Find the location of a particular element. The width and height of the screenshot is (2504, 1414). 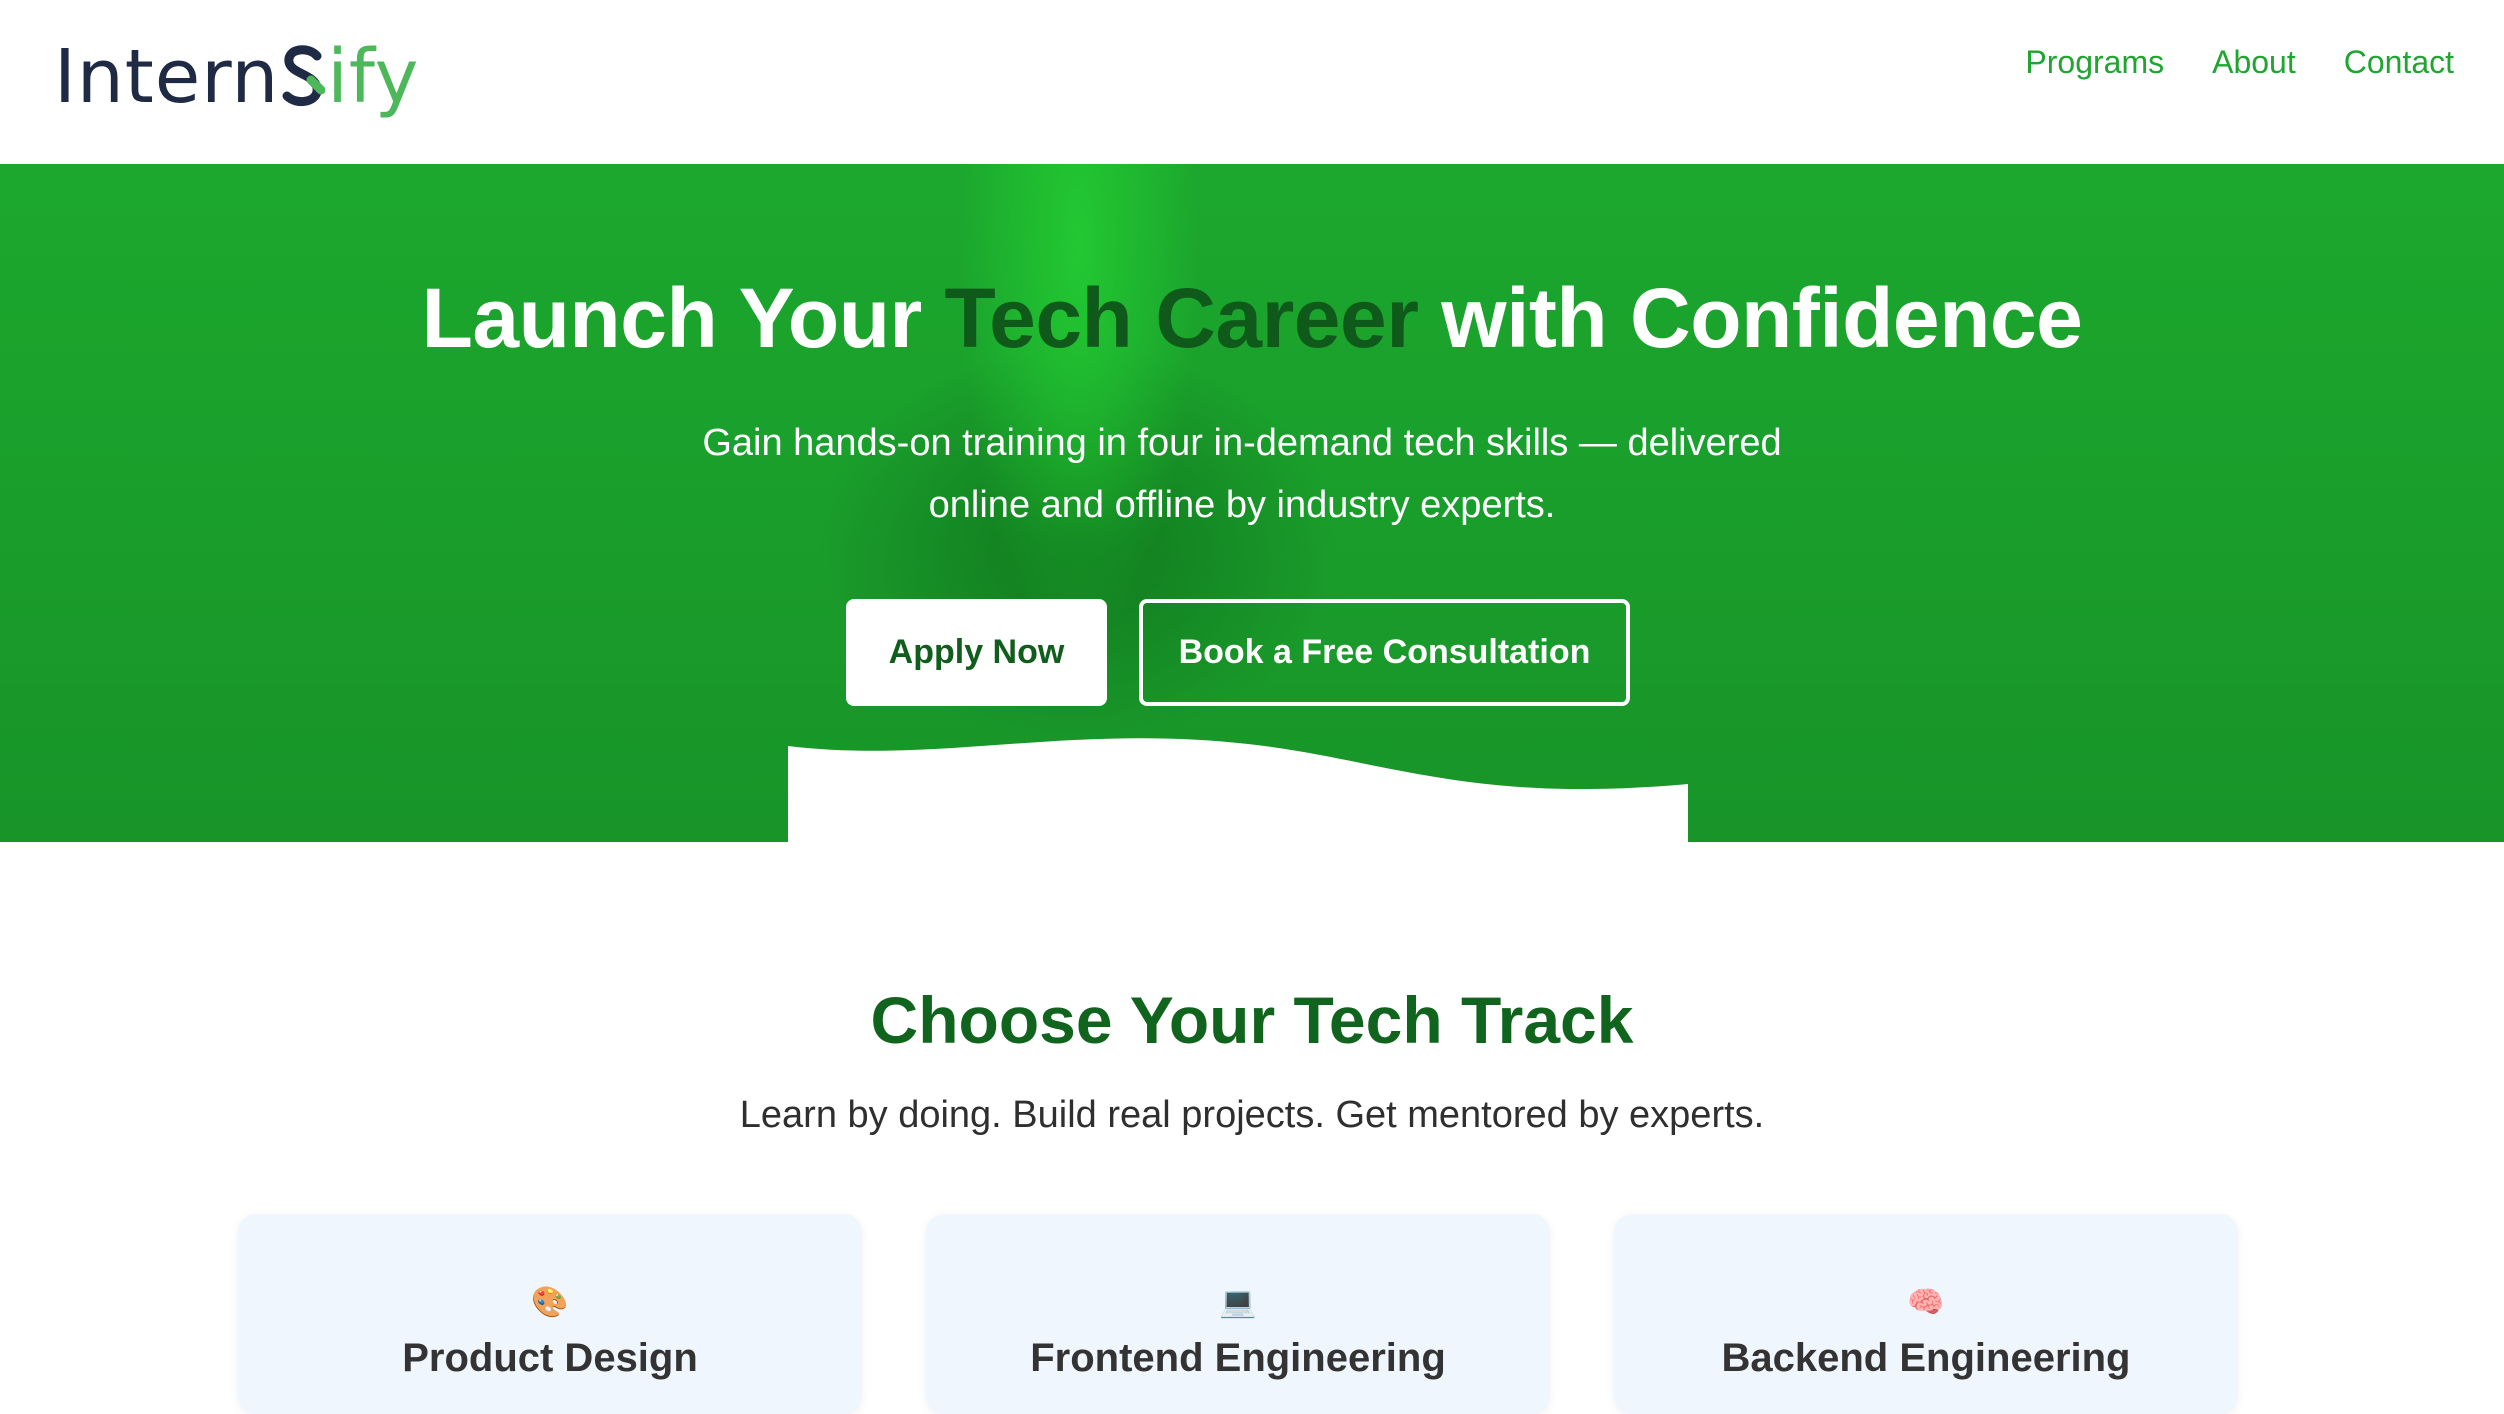

tracks-title: Choose Your Tech Track is located at coordinates (1252, 1020).